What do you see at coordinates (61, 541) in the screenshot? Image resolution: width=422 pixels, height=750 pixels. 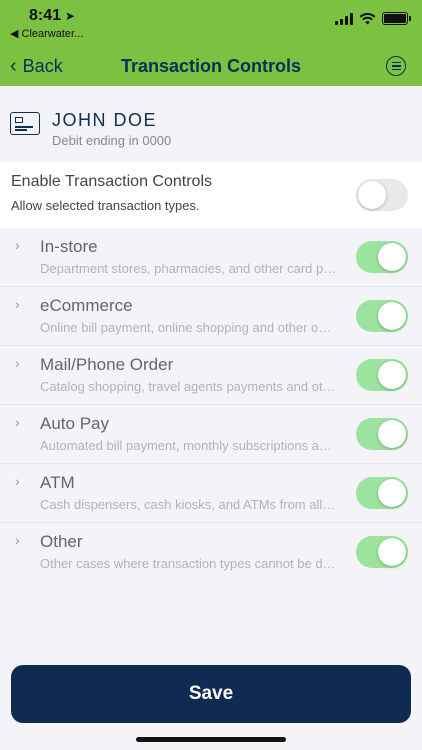 I see `type-title: Other` at bounding box center [61, 541].